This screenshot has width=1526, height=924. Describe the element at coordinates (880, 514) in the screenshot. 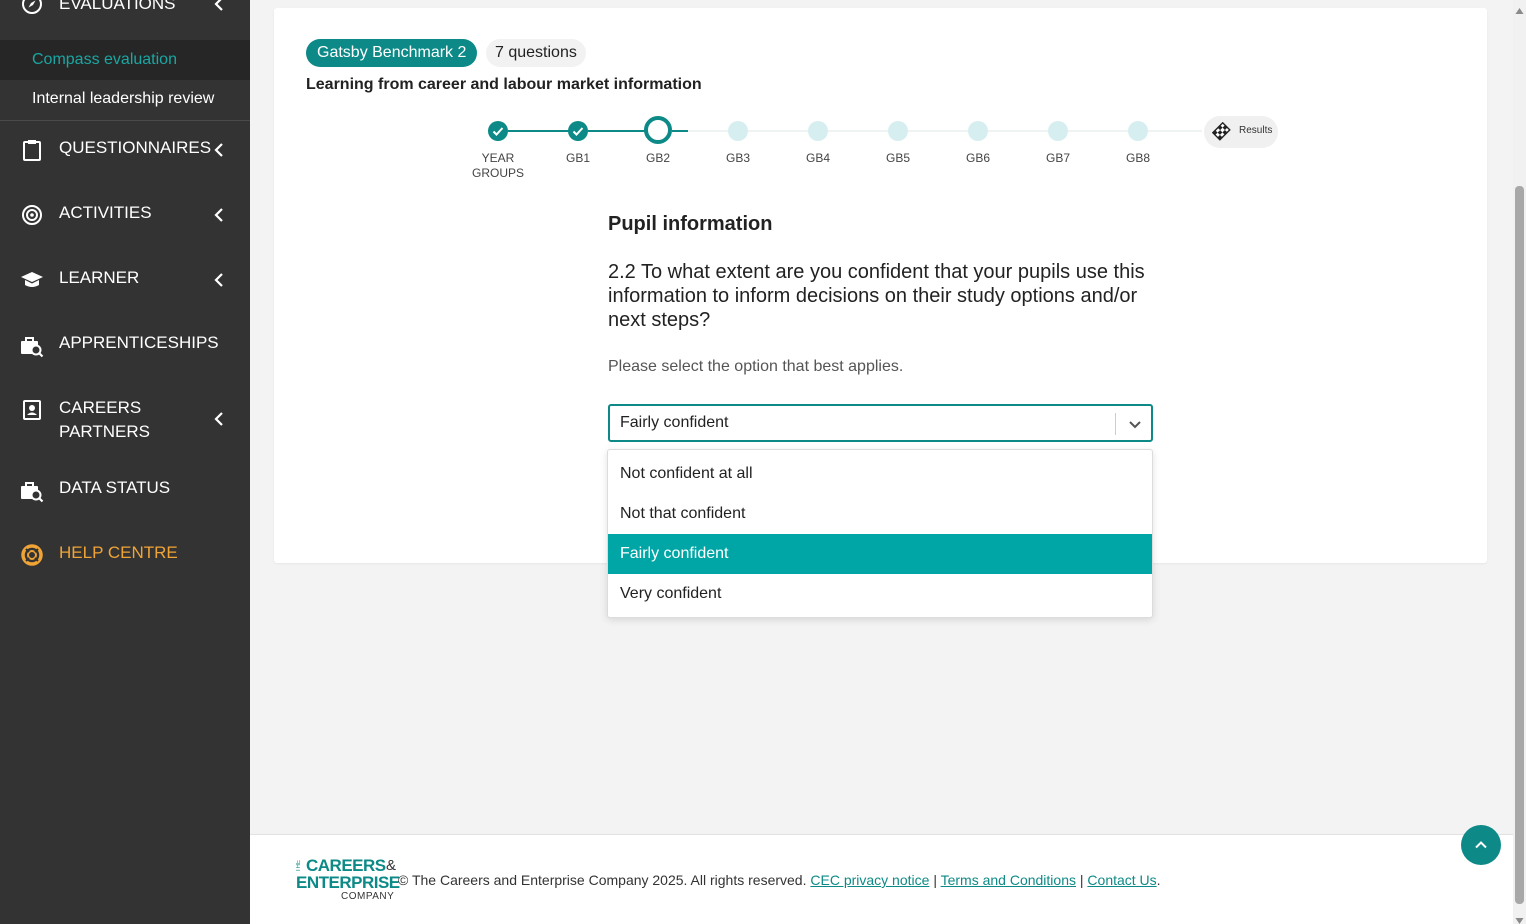

I see `option-not-that-confident: Not that confident` at that location.